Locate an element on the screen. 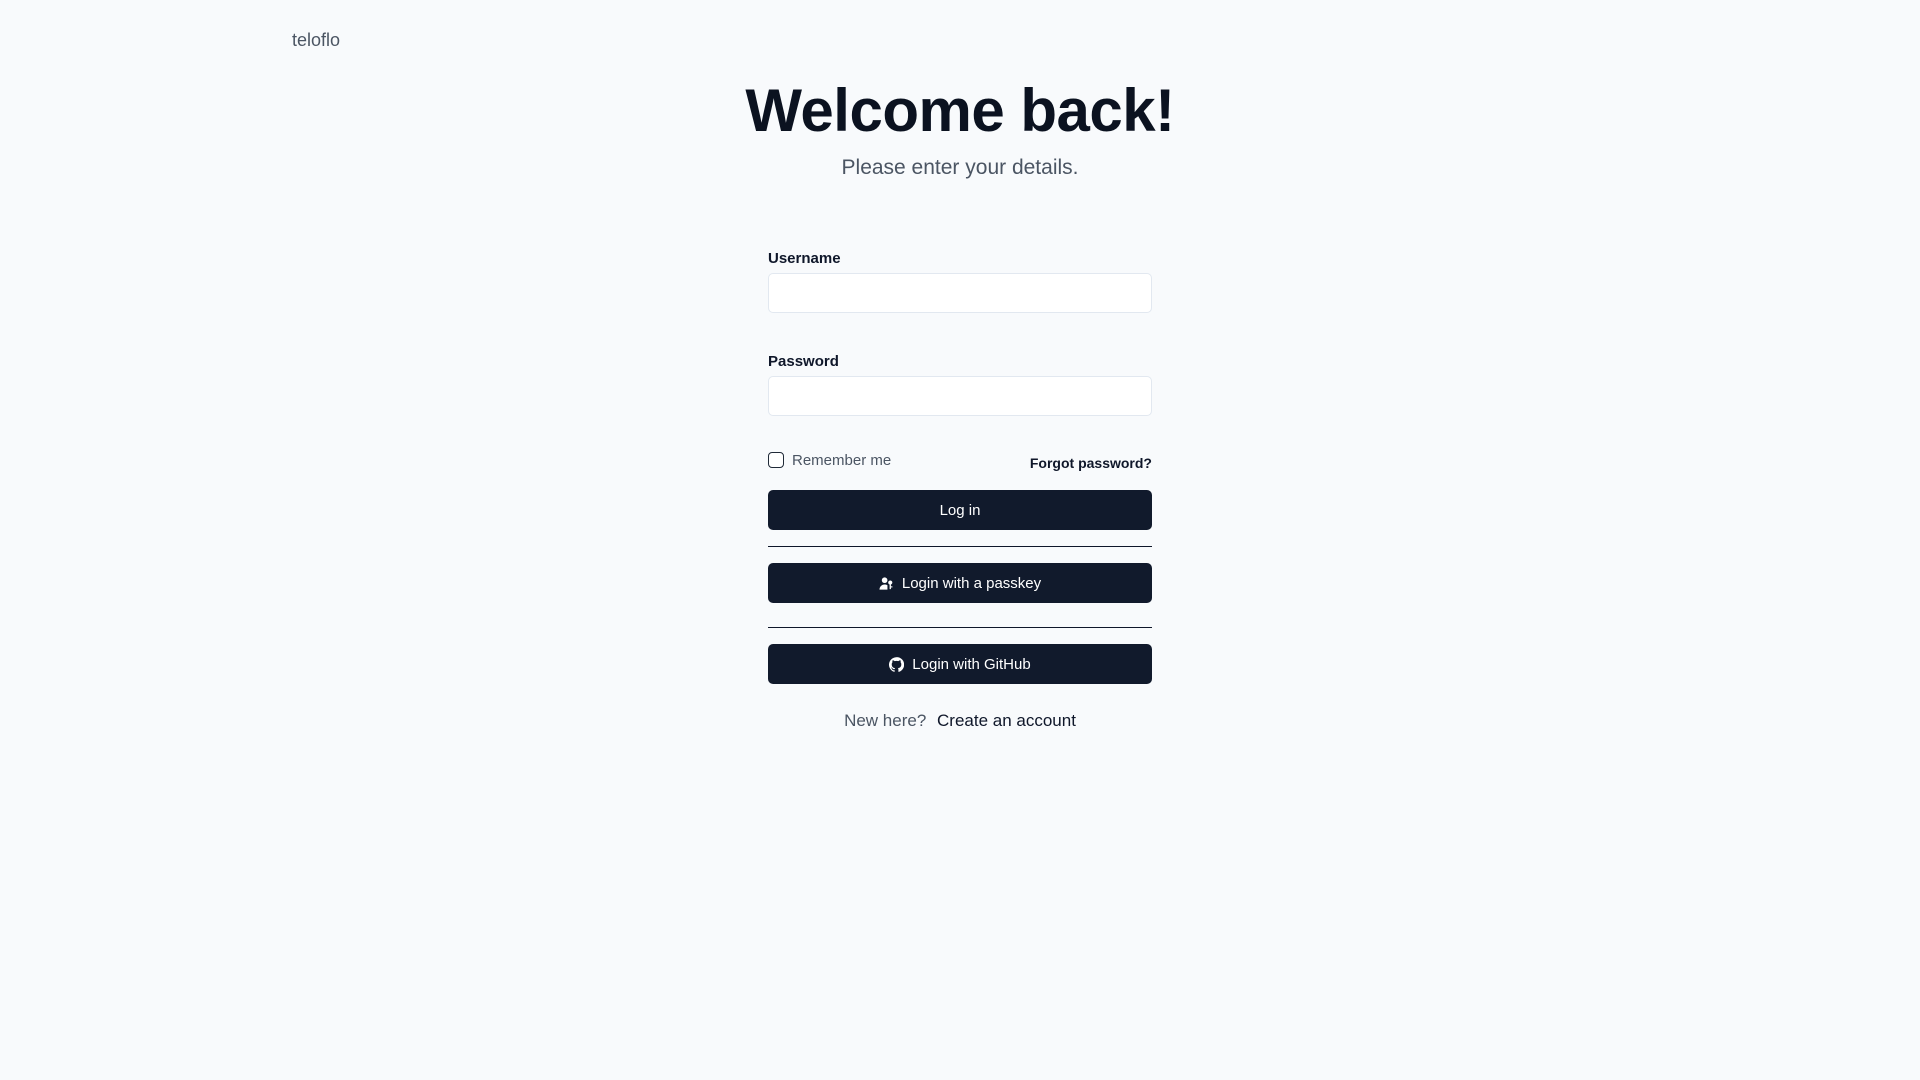 The width and height of the screenshot is (1920, 1080). github-button-label: Login with GitHub is located at coordinates (971, 664).